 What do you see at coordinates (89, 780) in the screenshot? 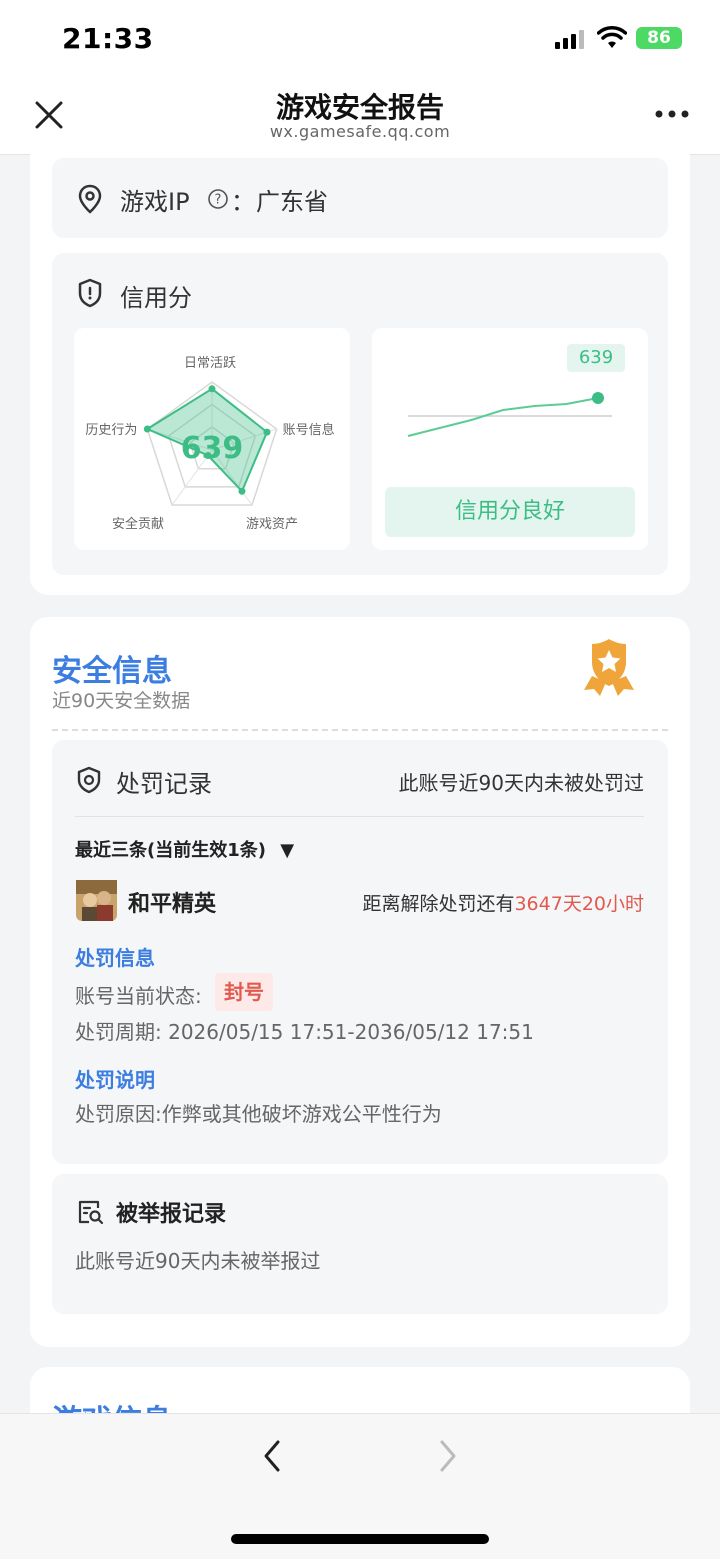
I see `shield-search-icon` at bounding box center [89, 780].